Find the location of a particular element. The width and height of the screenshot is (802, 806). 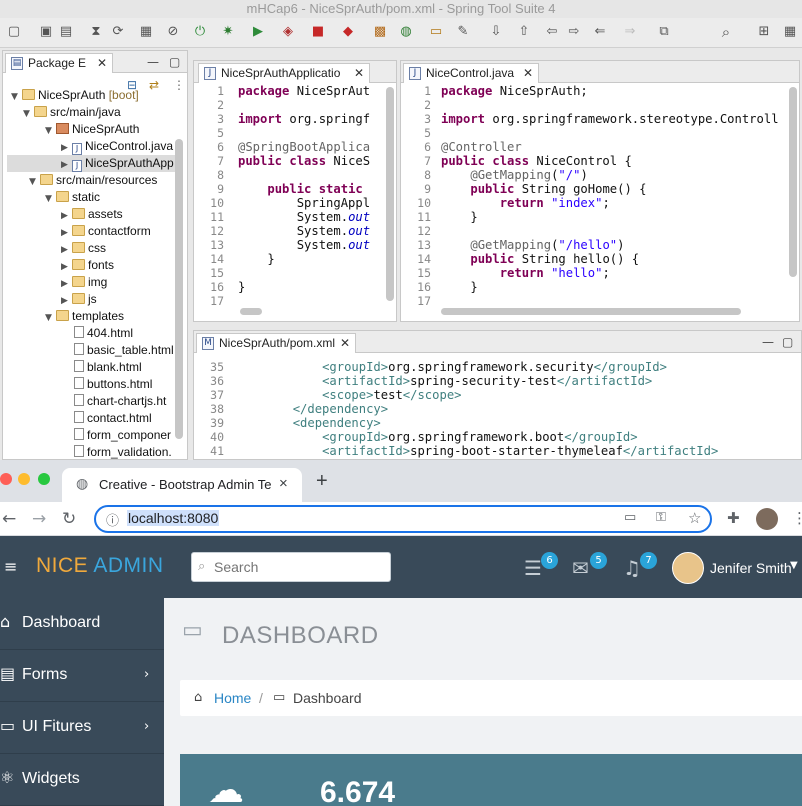

code-line: 9 public String goHome() { is located at coordinates (600, 189).